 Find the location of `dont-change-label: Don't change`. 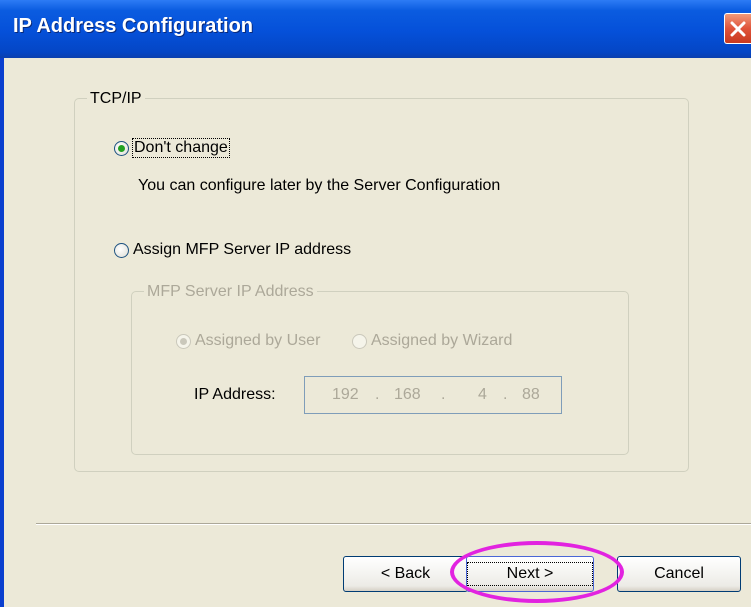

dont-change-label: Don't change is located at coordinates (181, 148).